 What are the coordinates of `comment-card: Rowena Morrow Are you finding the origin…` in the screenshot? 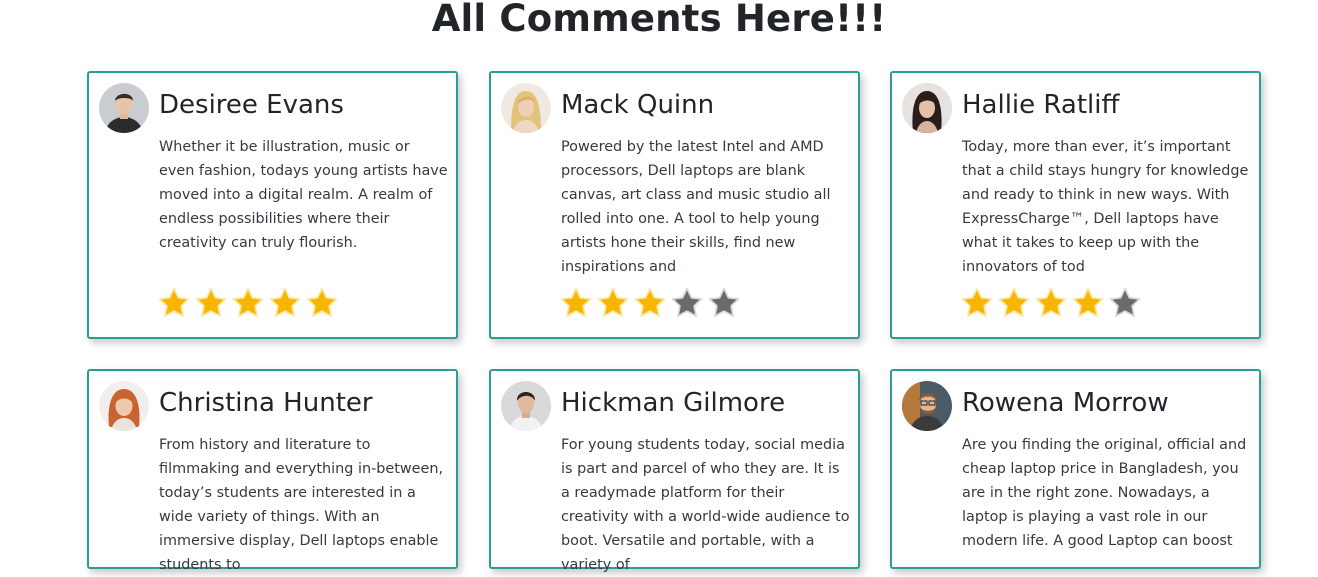 It's located at (1075, 469).